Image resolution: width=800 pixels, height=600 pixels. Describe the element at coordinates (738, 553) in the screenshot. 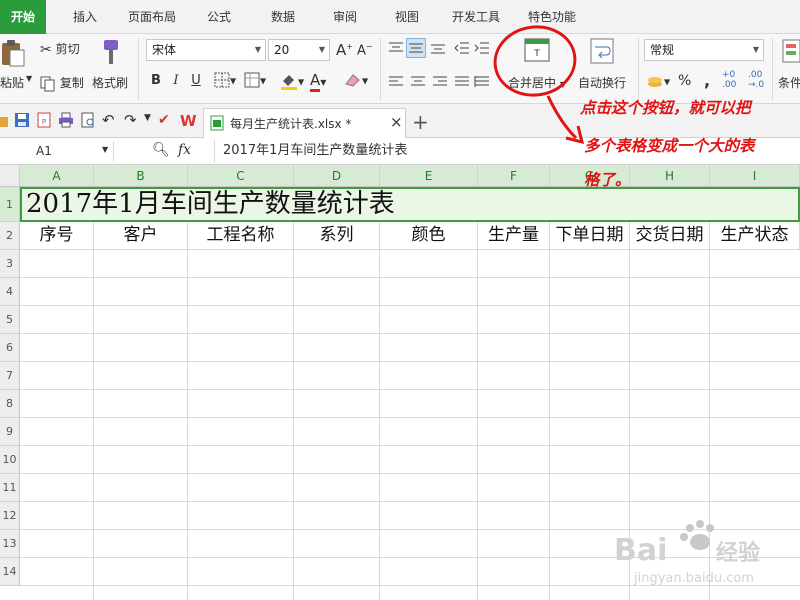

I see `svg-text: 经验` at that location.